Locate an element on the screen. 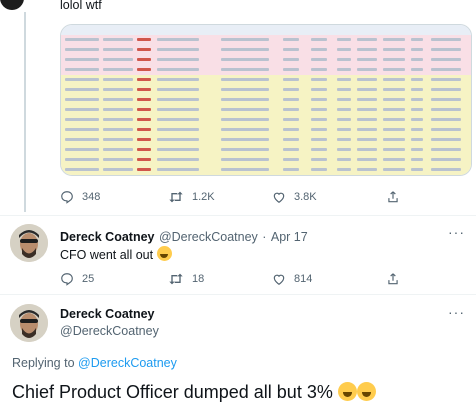  tweet-body: CFO went all out is located at coordinates (116, 254).